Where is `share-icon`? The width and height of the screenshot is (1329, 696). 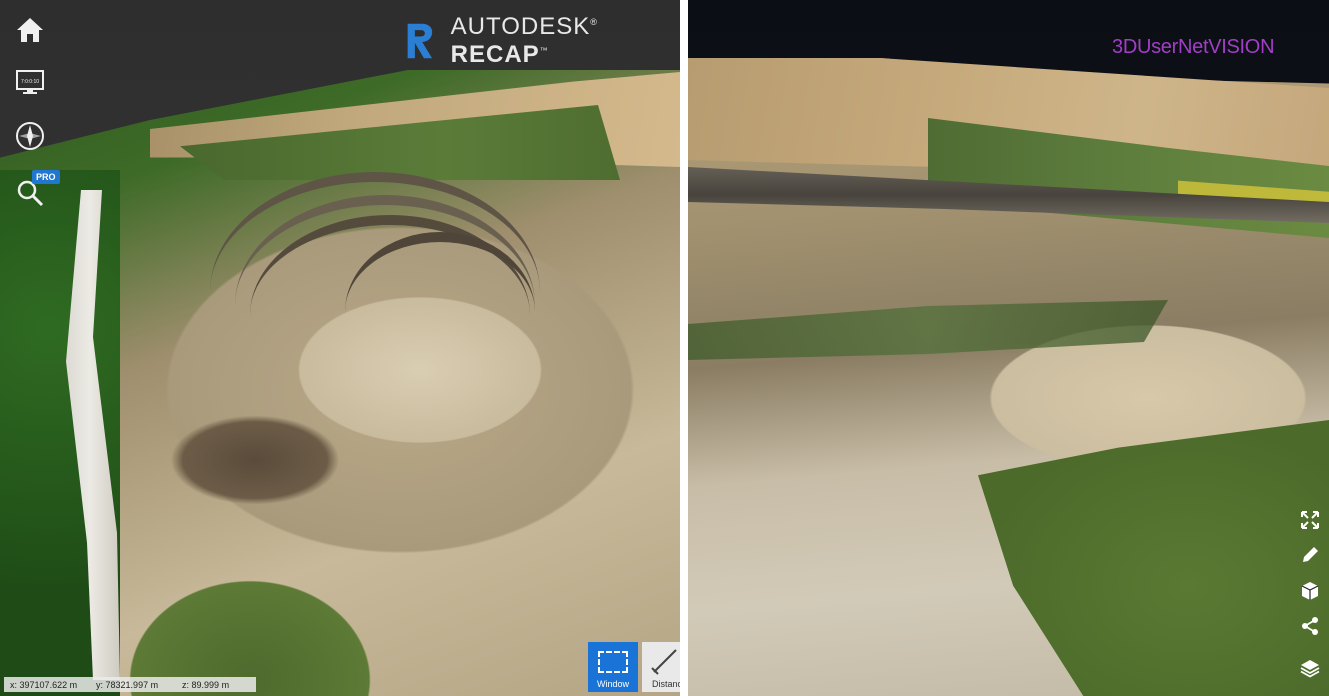 share-icon is located at coordinates (1310, 626).